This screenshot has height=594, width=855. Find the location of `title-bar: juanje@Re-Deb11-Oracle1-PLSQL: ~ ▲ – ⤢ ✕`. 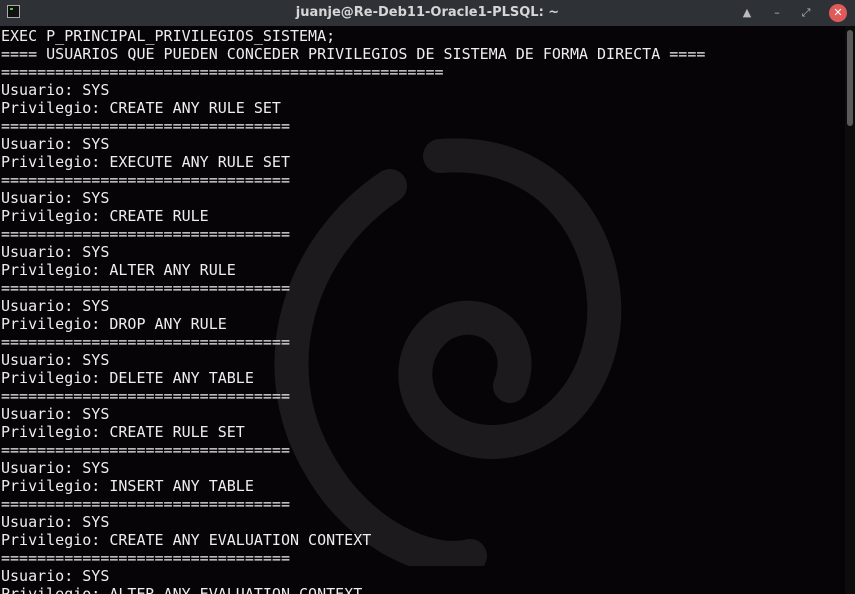

title-bar: juanje@Re-Deb11-Oracle1-PLSQL: ~ ▲ – ⤢ ✕ is located at coordinates (427, 13).